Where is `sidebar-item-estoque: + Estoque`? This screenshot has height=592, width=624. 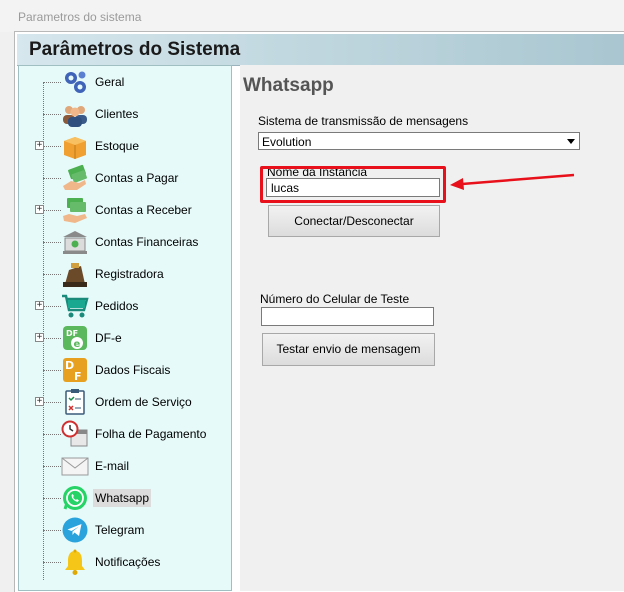
sidebar-item-estoque: + Estoque is located at coordinates (125, 146).